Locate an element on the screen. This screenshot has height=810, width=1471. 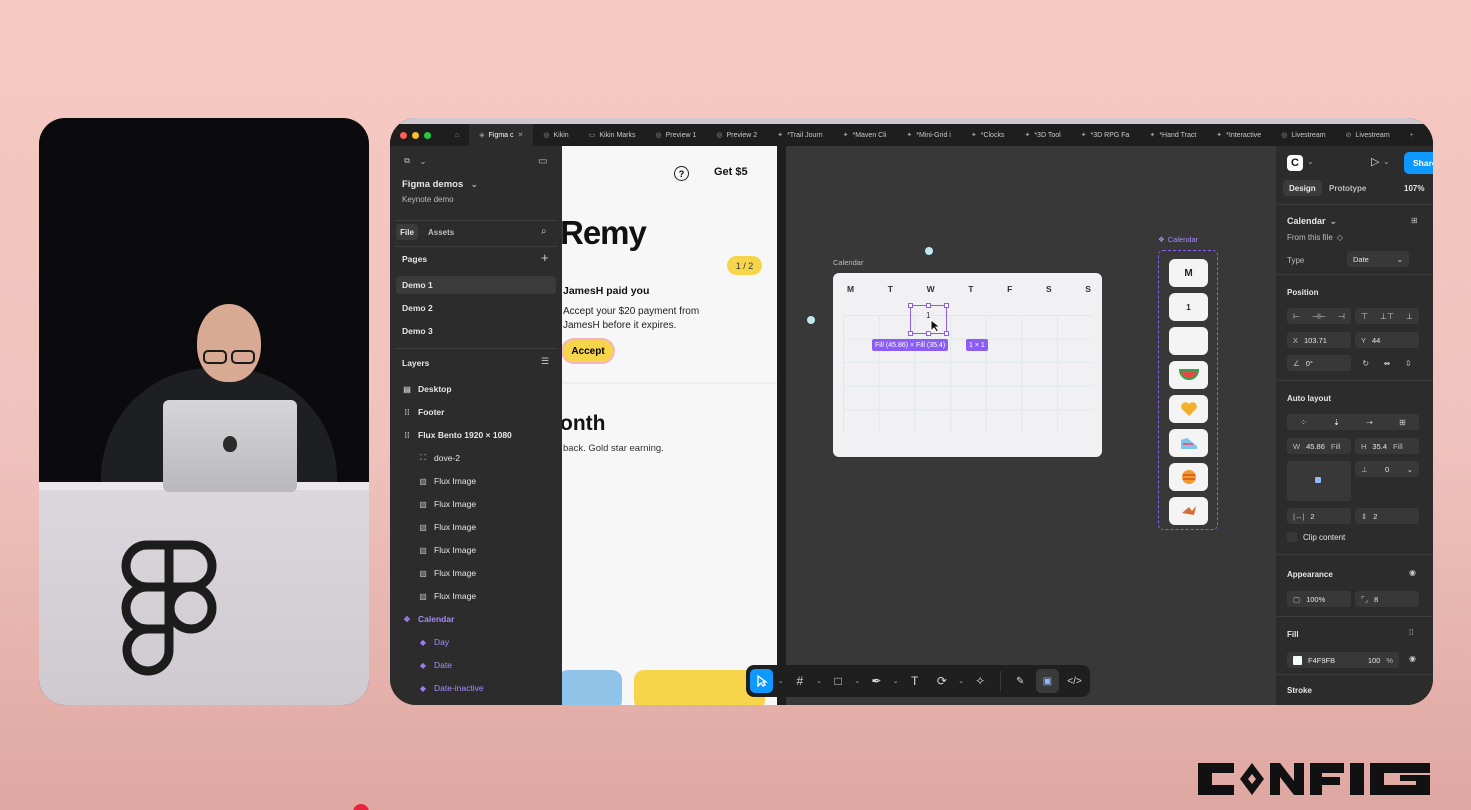
gap-input: ⊥ 0 ⌄ is located at coordinates (1387, 469).